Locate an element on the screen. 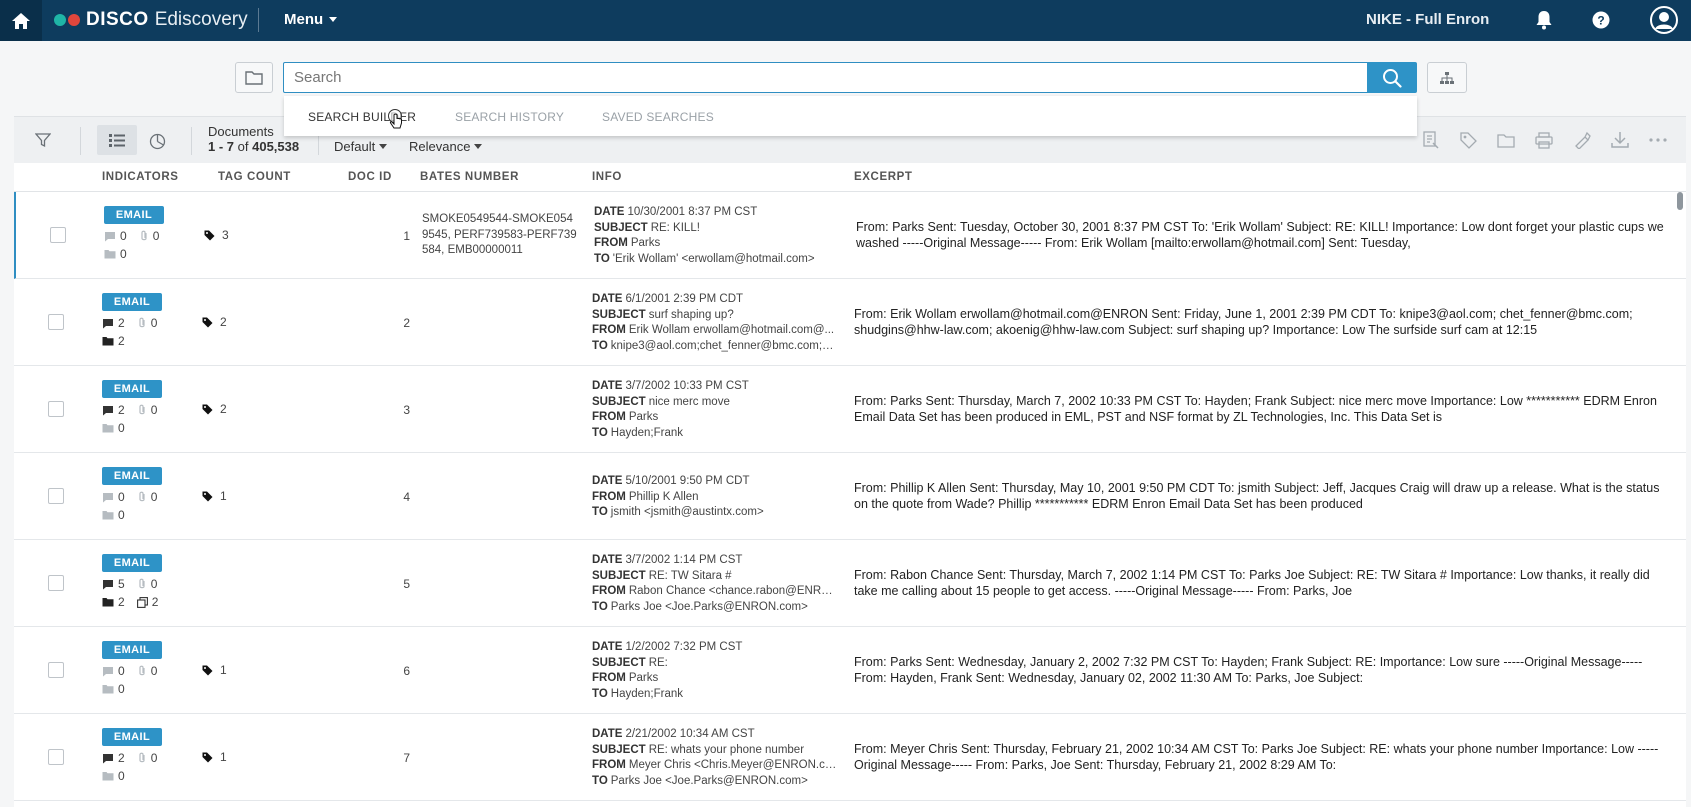 This screenshot has height=807, width=1691. tag-count: 1 is located at coordinates (214, 496).